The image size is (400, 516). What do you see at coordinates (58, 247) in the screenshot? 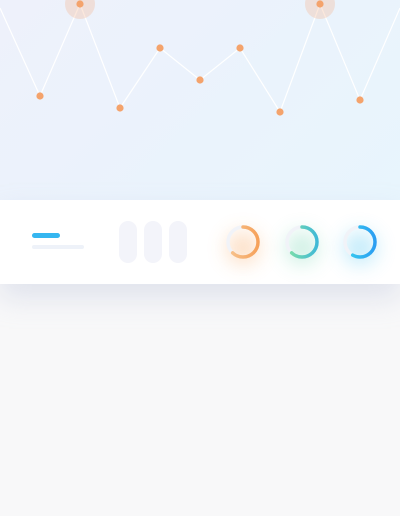
I see `card-subtitle-placeholder` at bounding box center [58, 247].